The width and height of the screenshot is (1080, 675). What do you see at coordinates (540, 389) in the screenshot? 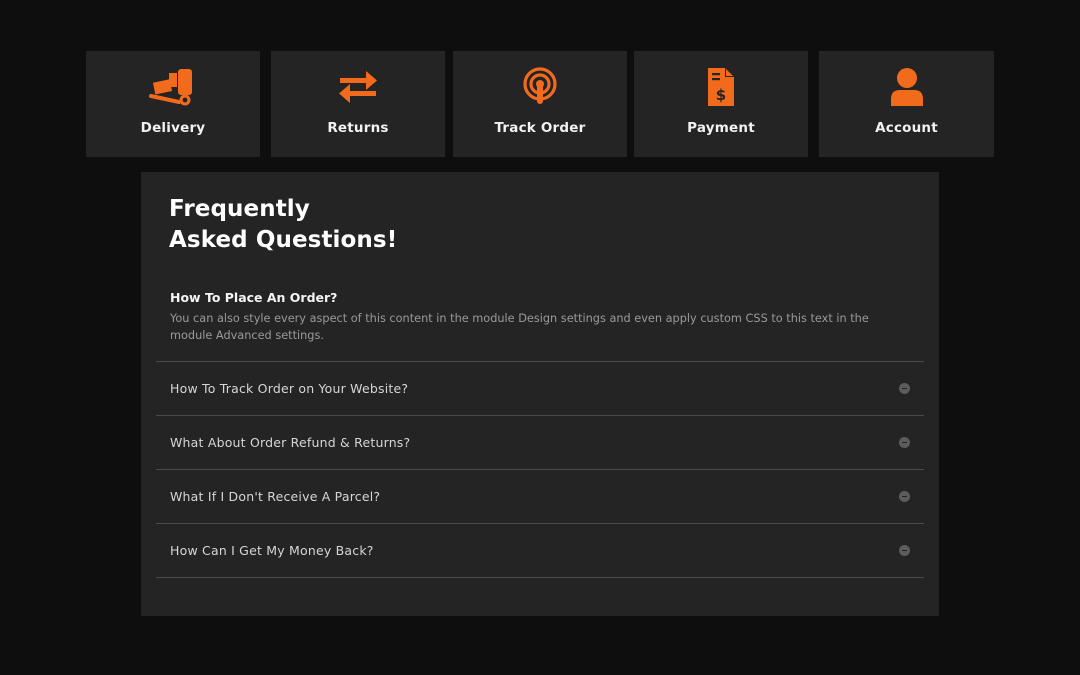
I see `faq-item-track-order: How To Track Order on Your Website?` at bounding box center [540, 389].